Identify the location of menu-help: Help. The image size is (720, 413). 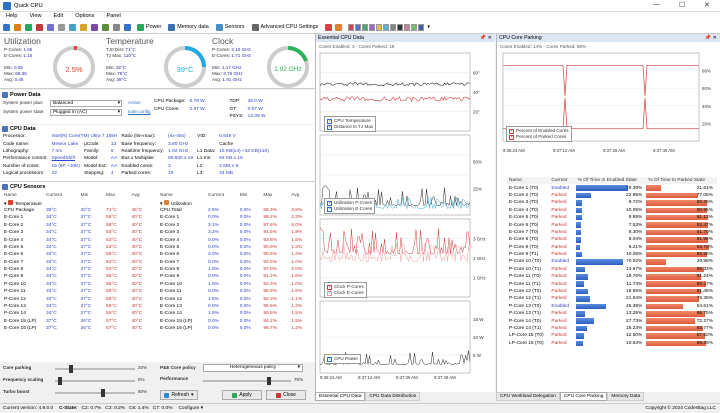
(12, 16).